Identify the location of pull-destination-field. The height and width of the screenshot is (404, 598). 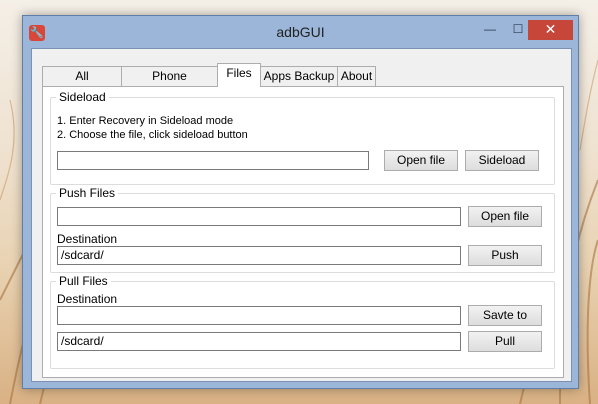
(259, 315).